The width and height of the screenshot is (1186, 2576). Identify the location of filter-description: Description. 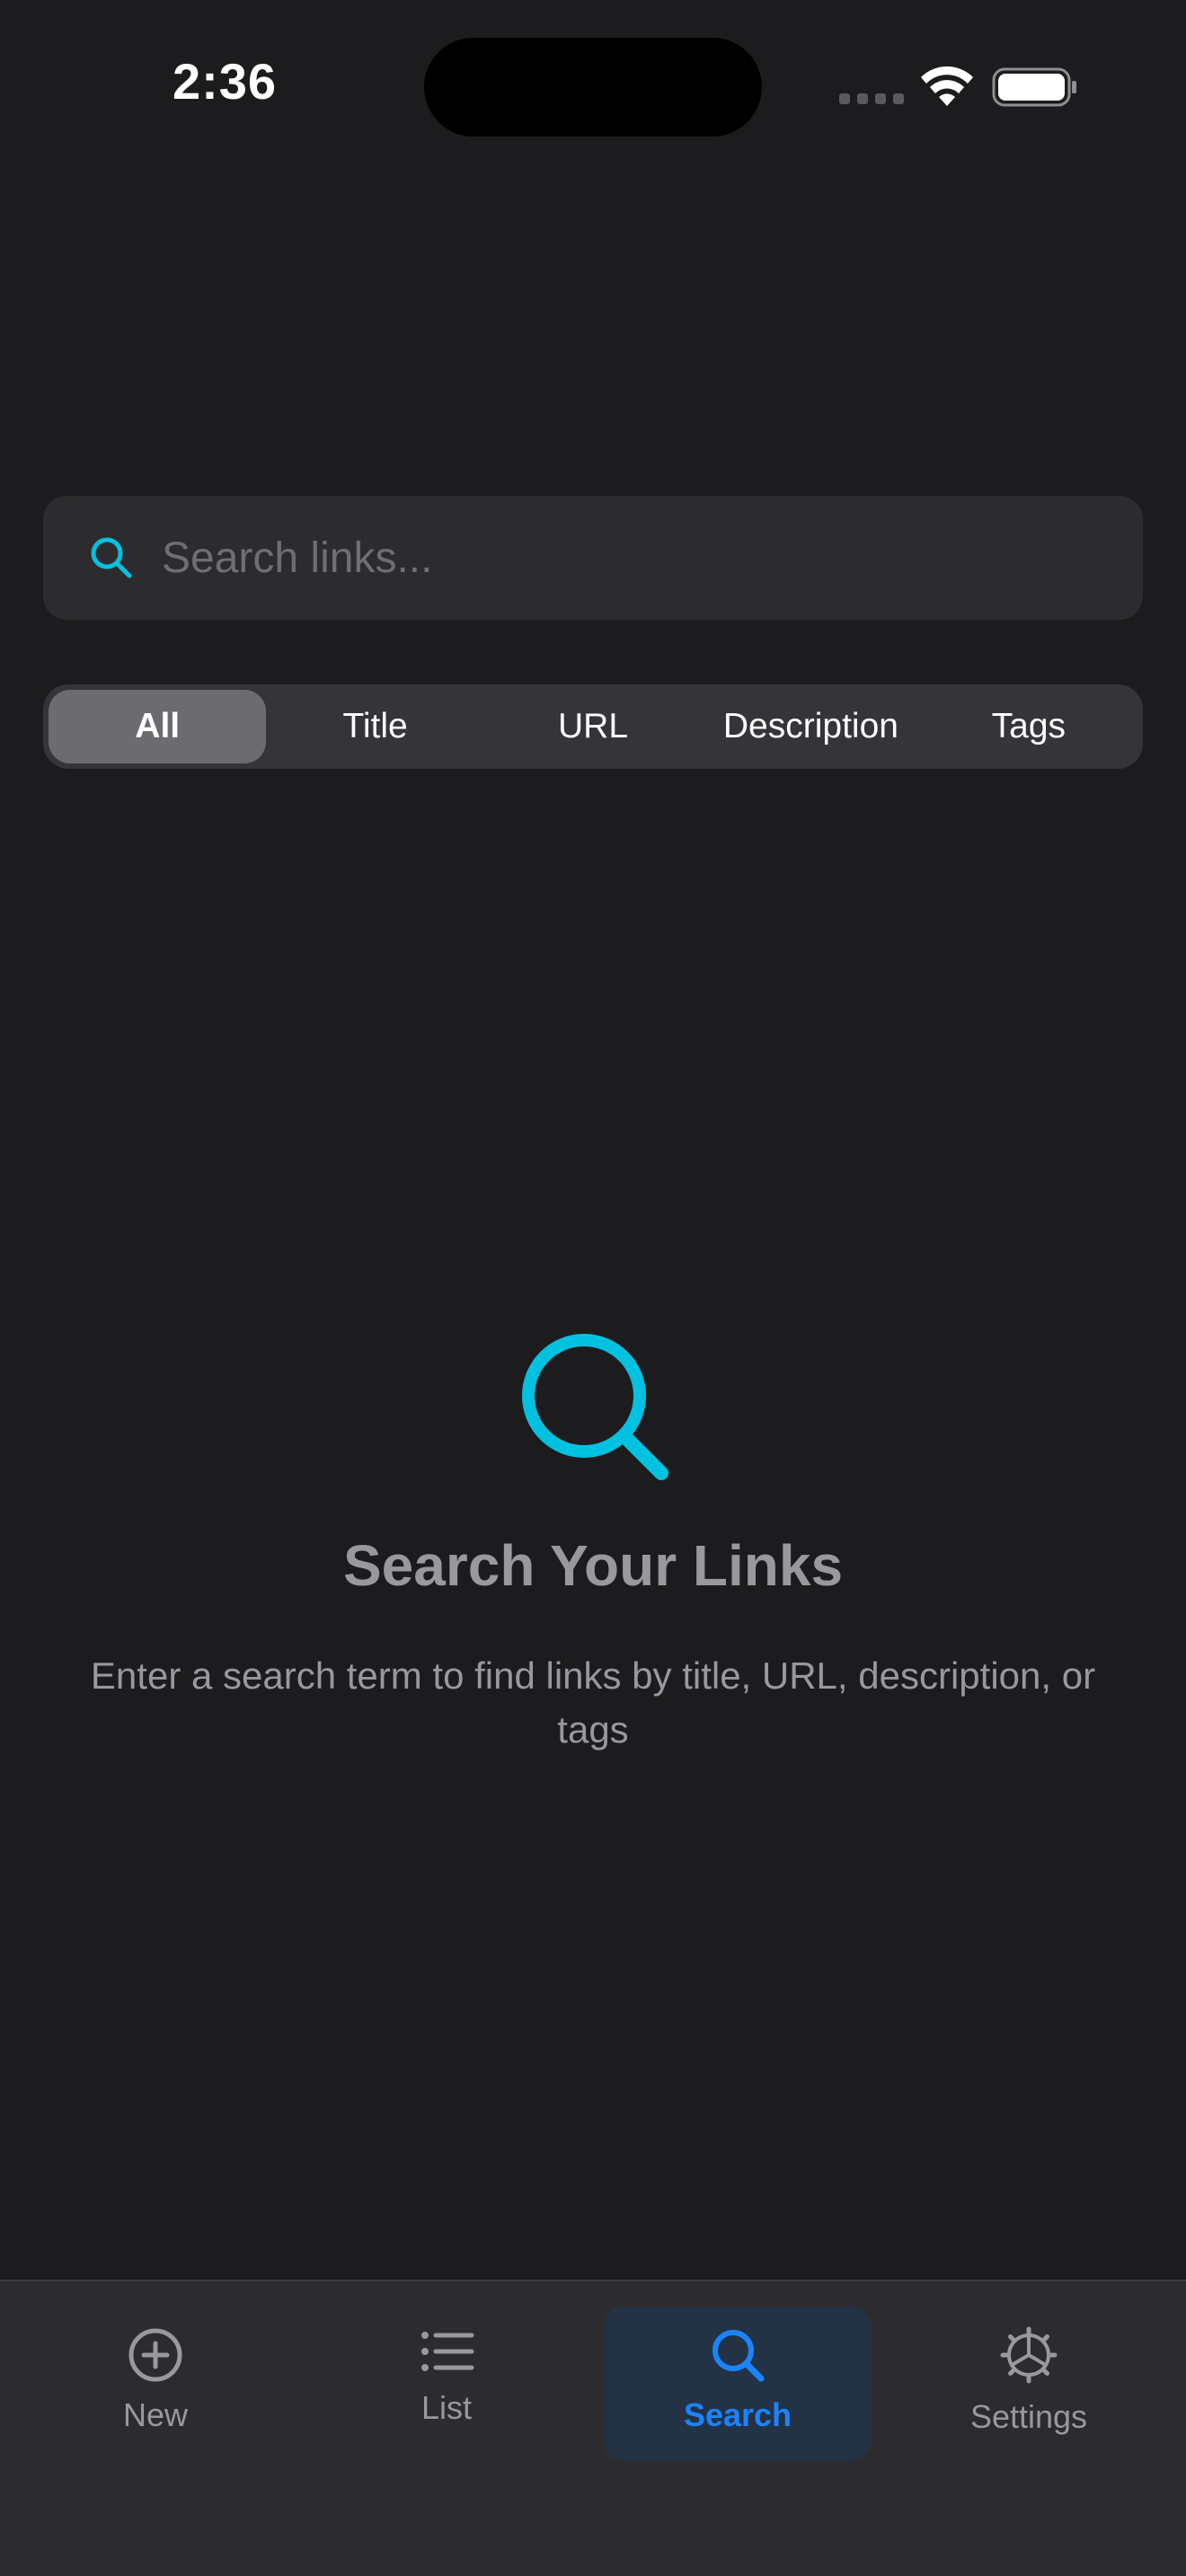
(810, 726).